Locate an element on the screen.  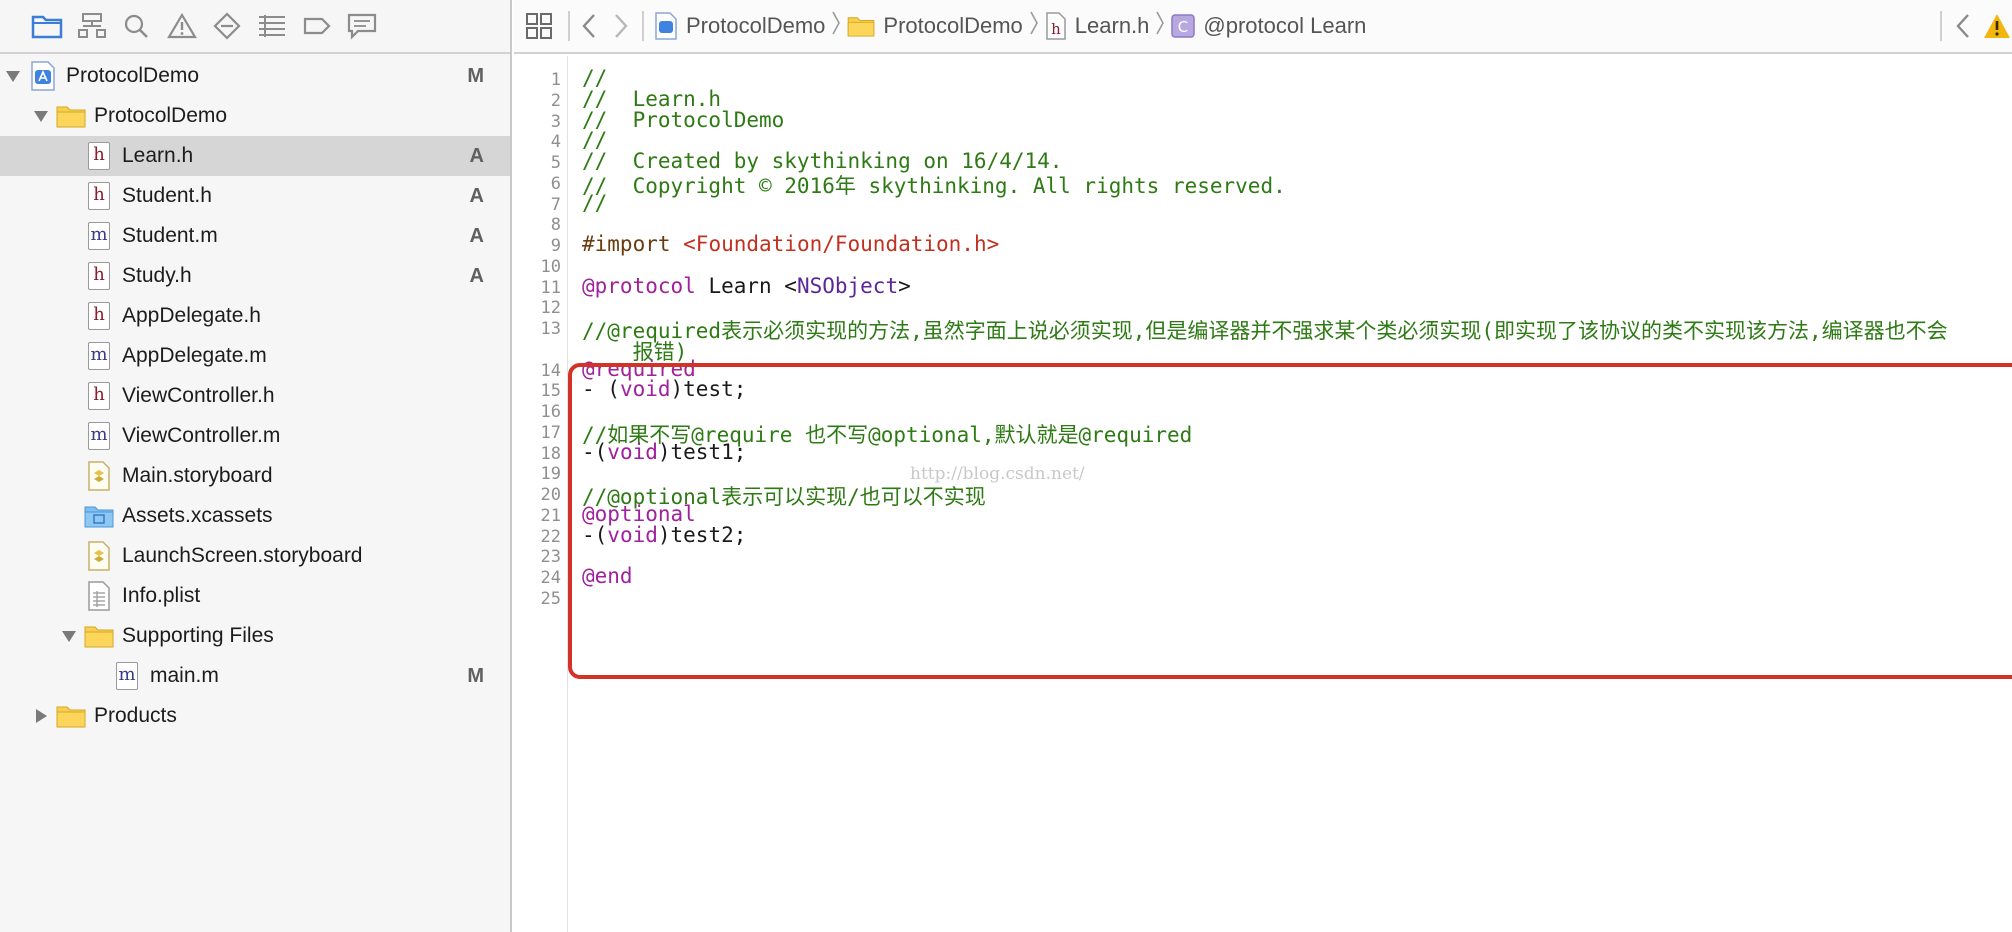
line-number: 15 is located at coordinates (550, 391).